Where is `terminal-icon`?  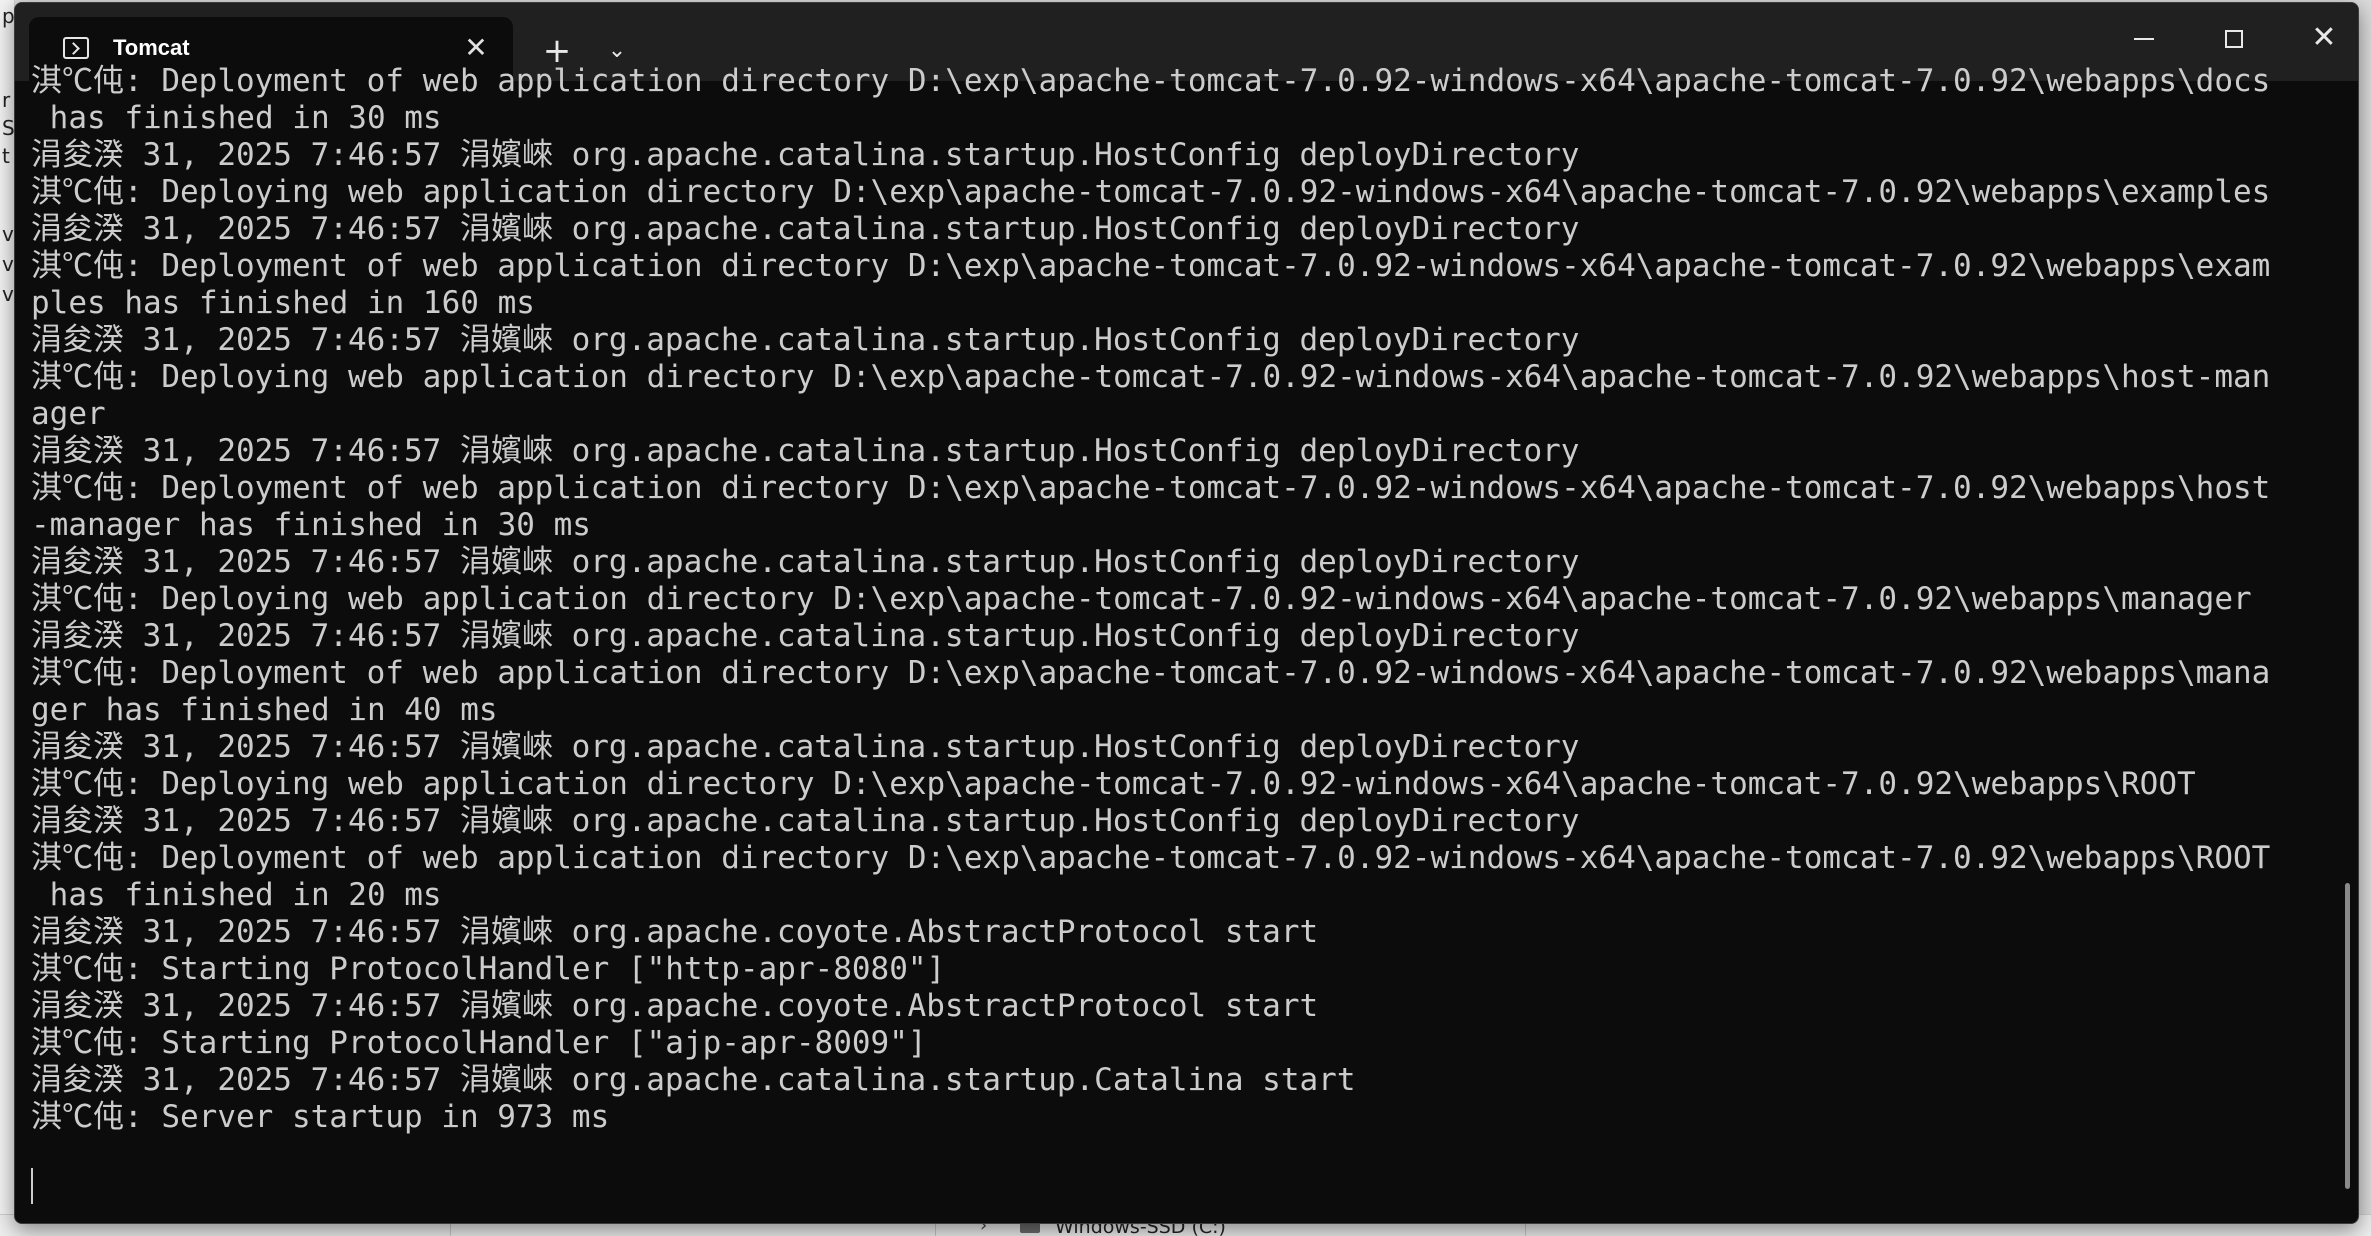
terminal-icon is located at coordinates (76, 48).